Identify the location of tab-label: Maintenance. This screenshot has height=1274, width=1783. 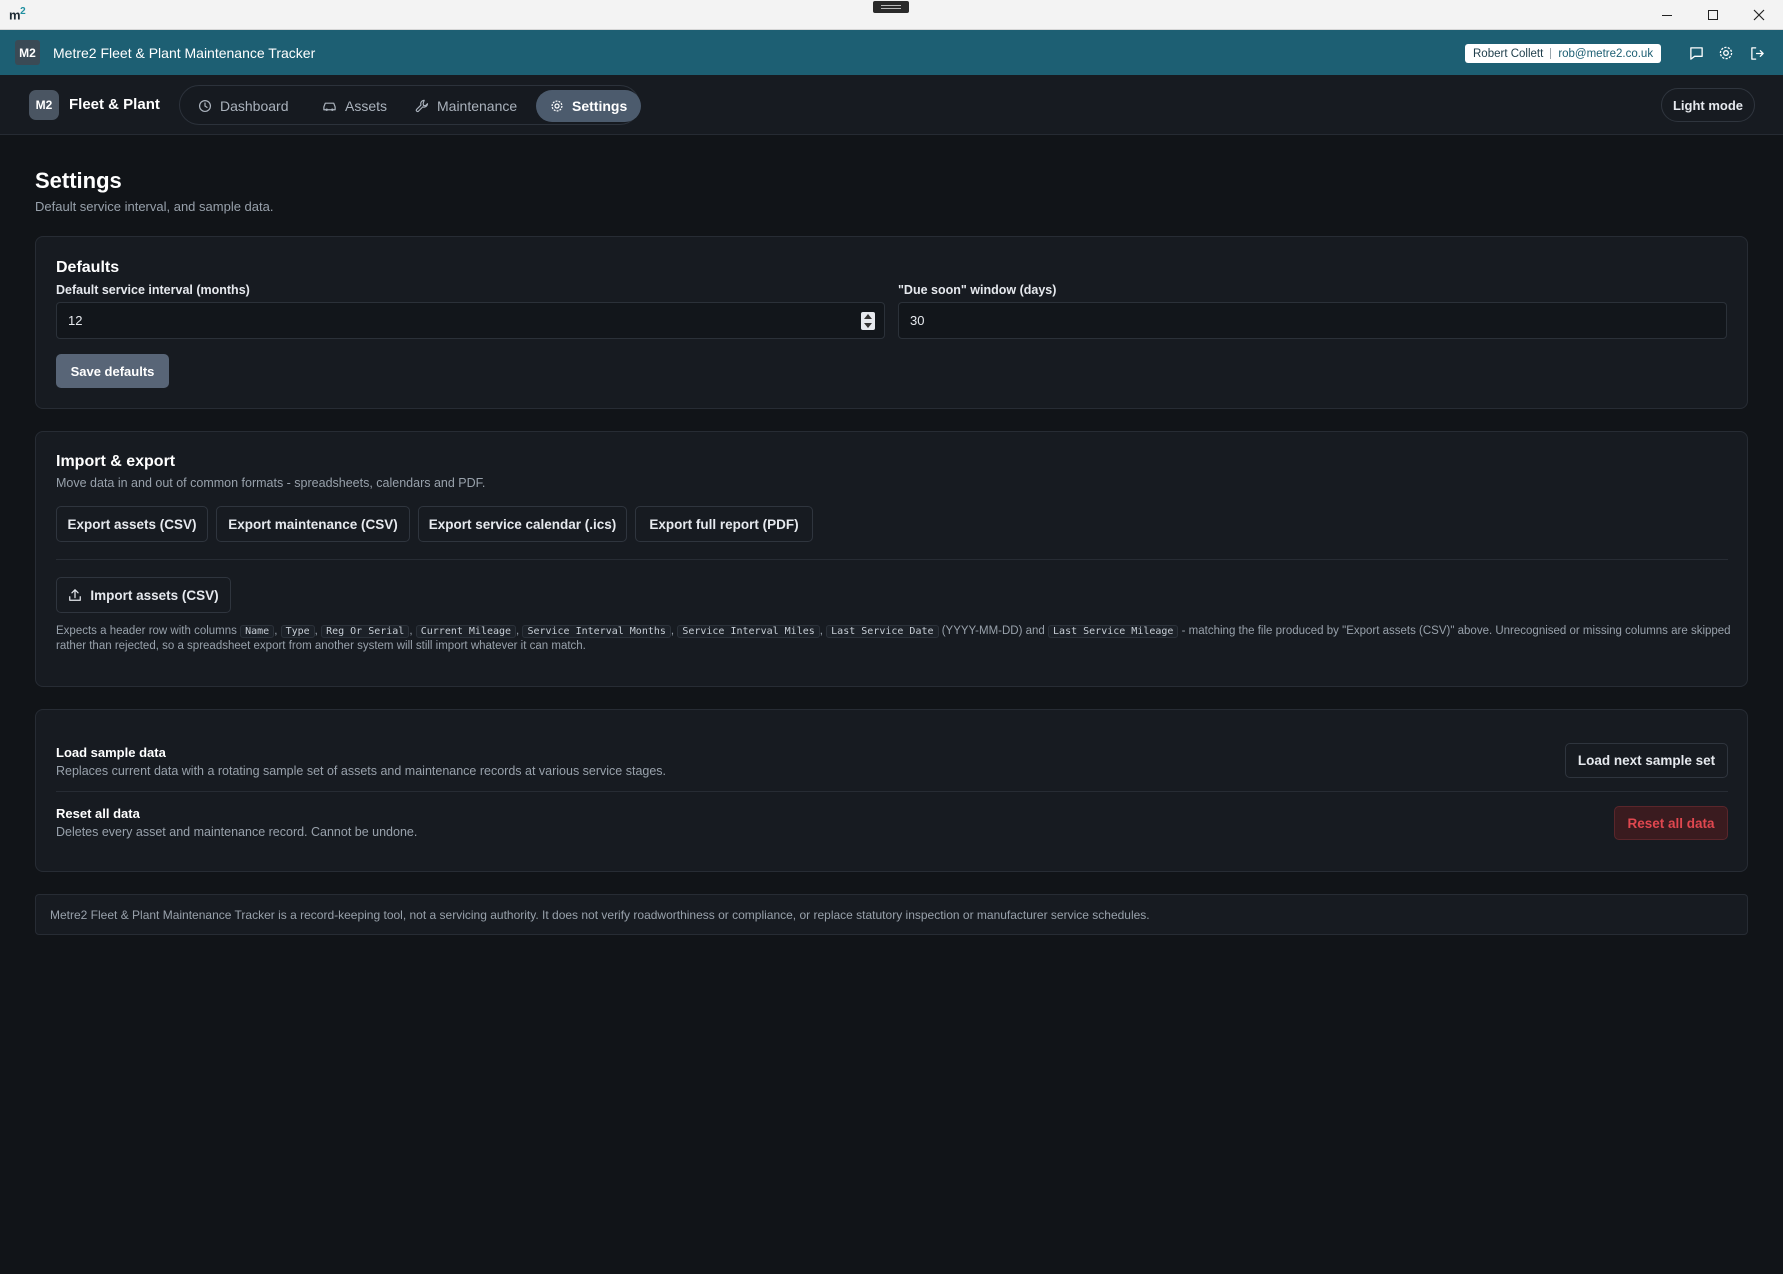
(477, 106).